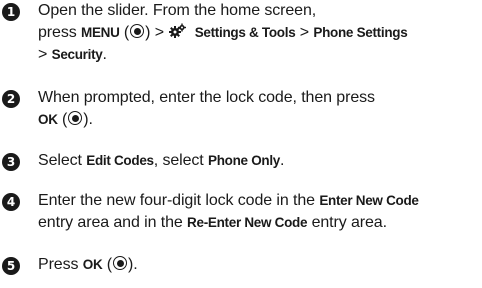 This screenshot has width=482, height=288. I want to click on step-text: Select Edit Codes, select Phone Only., so click(260, 161).